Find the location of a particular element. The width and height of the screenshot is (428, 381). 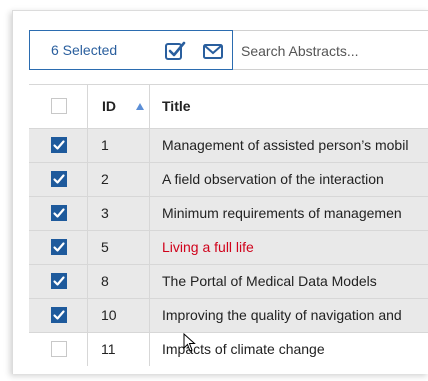

row-title-cell: Improving the quality of navigation and is located at coordinates (289, 315).